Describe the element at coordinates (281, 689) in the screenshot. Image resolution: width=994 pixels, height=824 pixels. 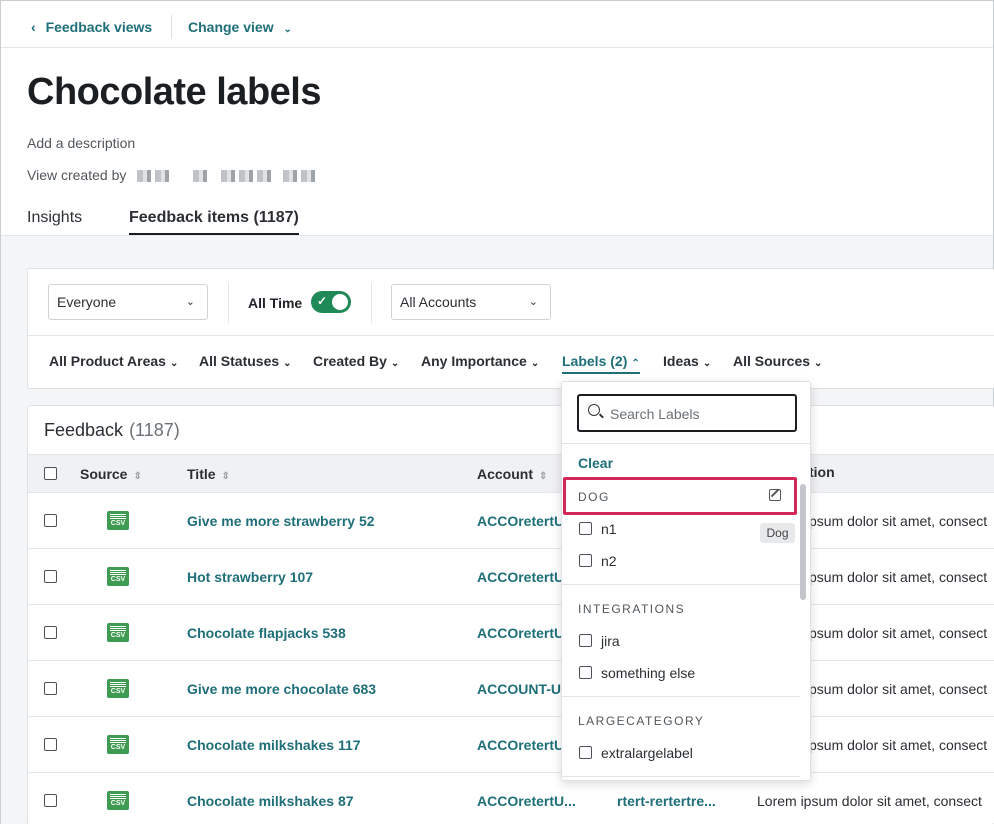
I see `row-title-link: Give me more chocolate 683` at that location.